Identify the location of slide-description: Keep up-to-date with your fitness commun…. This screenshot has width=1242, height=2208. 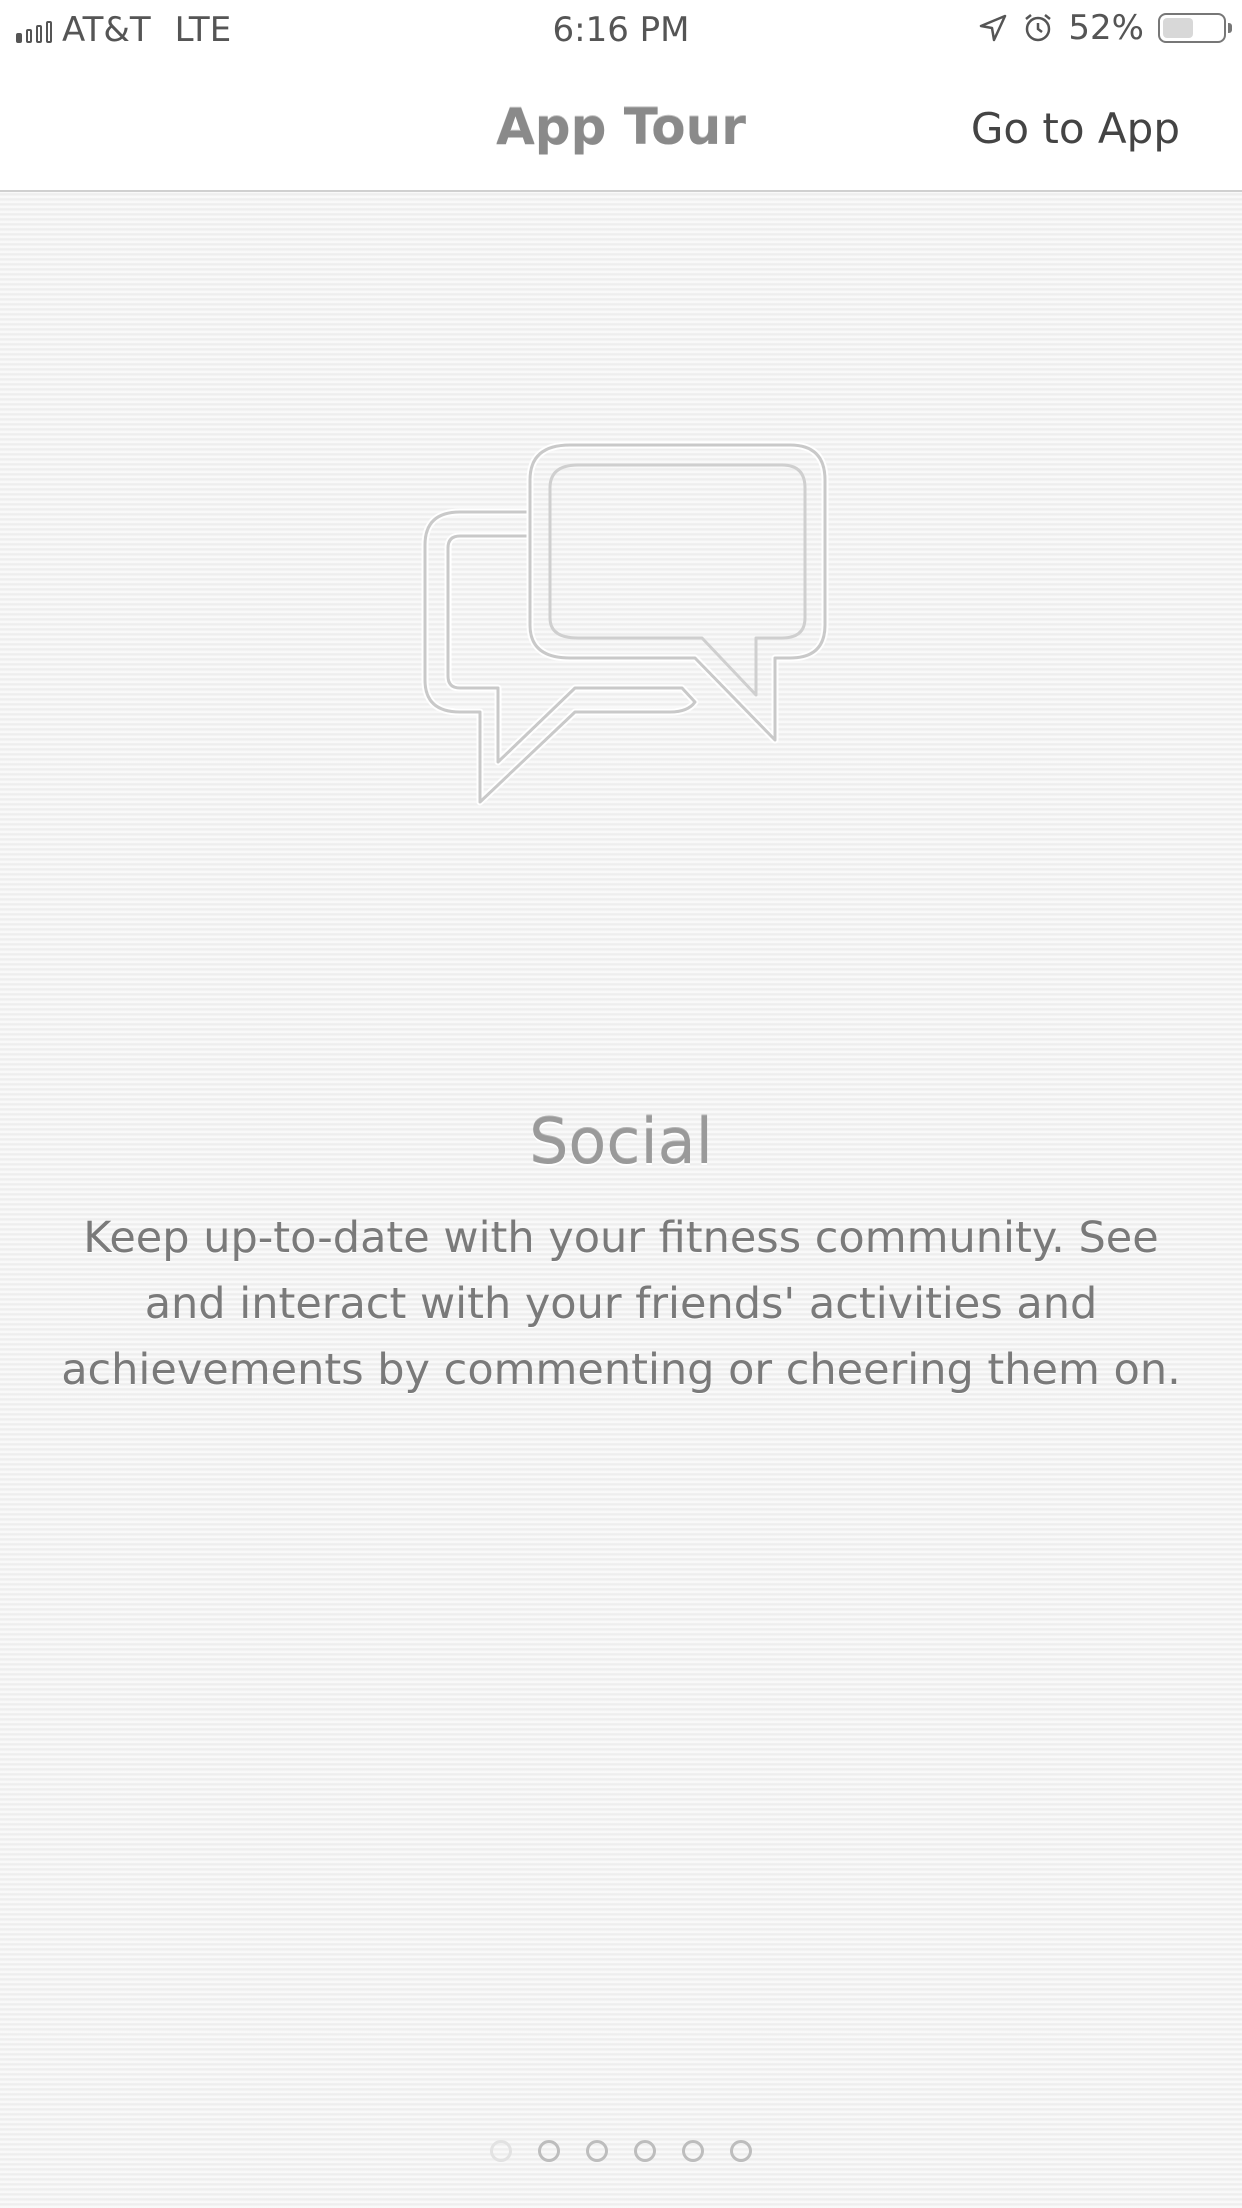
(621, 1304).